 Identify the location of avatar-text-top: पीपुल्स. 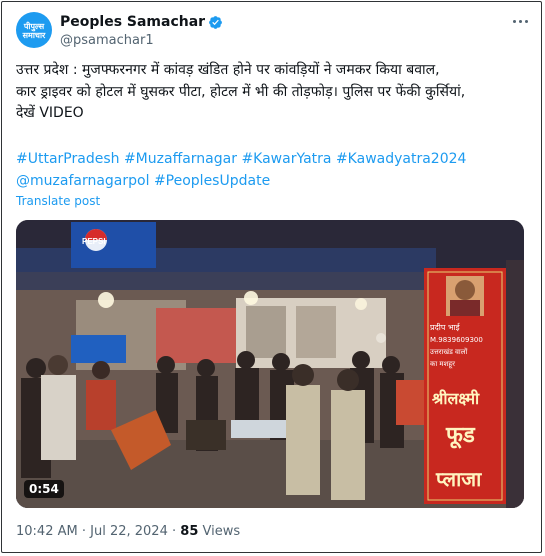
(34, 26).